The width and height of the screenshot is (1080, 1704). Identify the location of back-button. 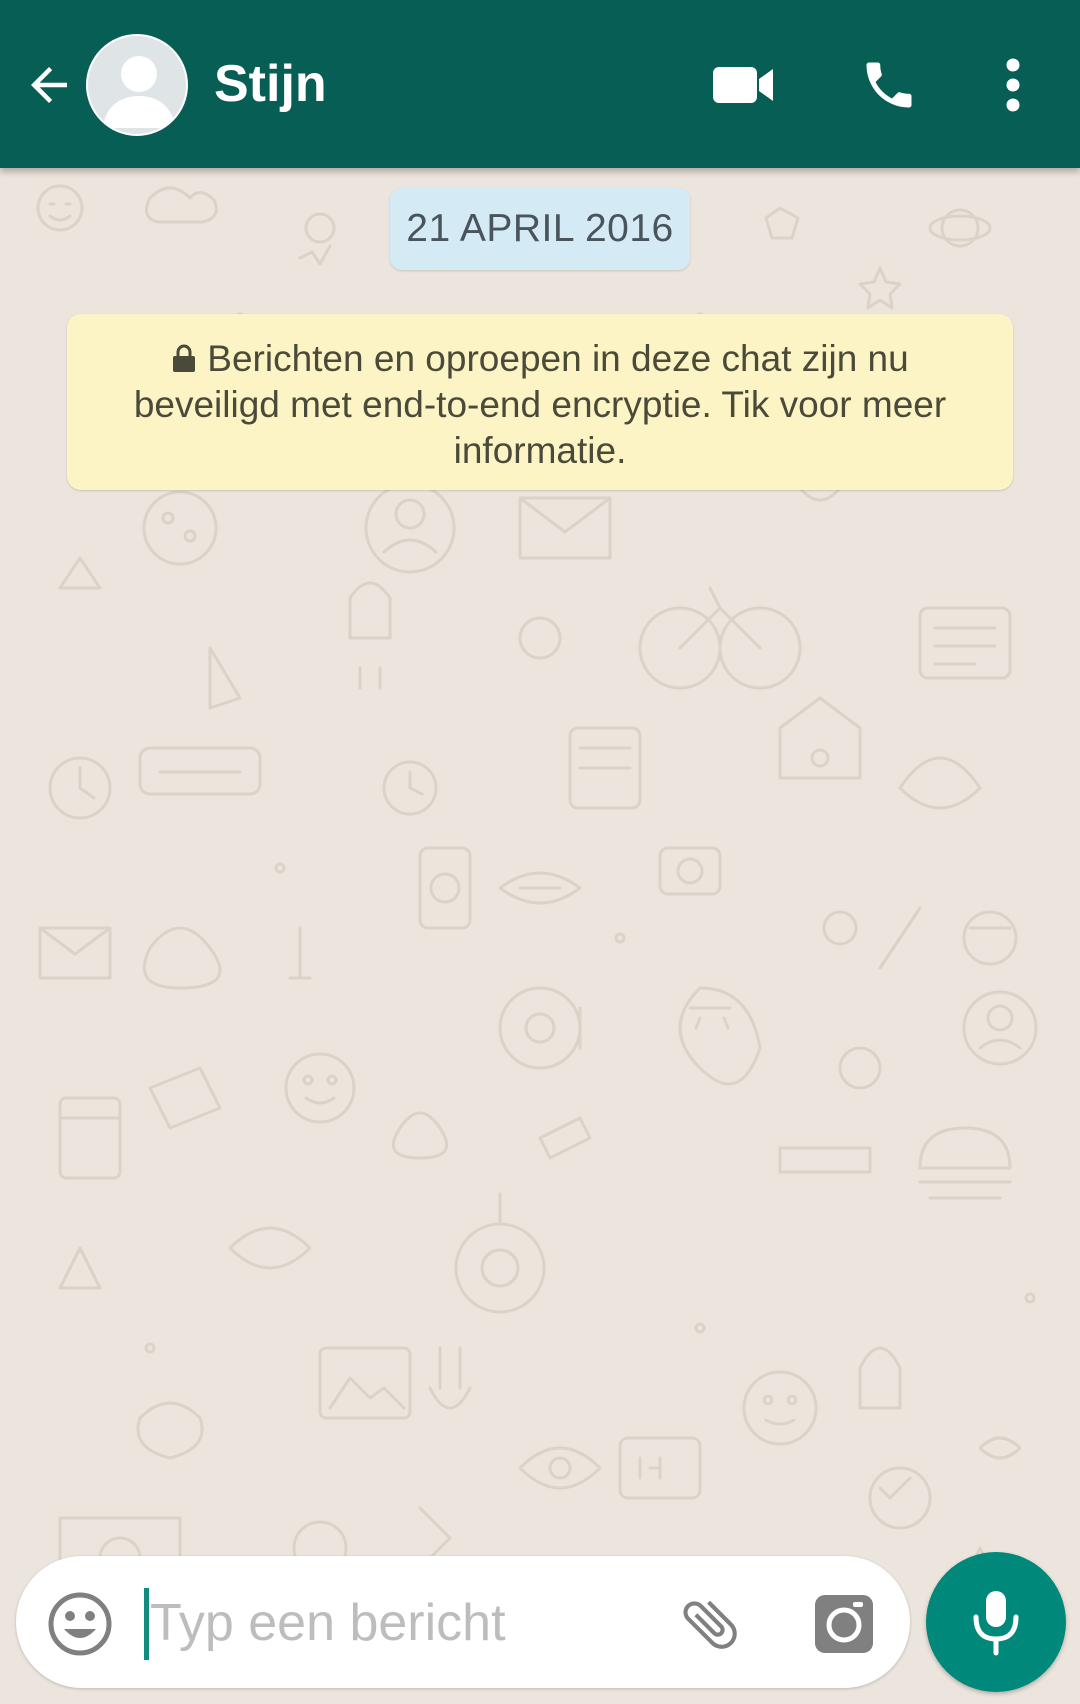
(49, 85).